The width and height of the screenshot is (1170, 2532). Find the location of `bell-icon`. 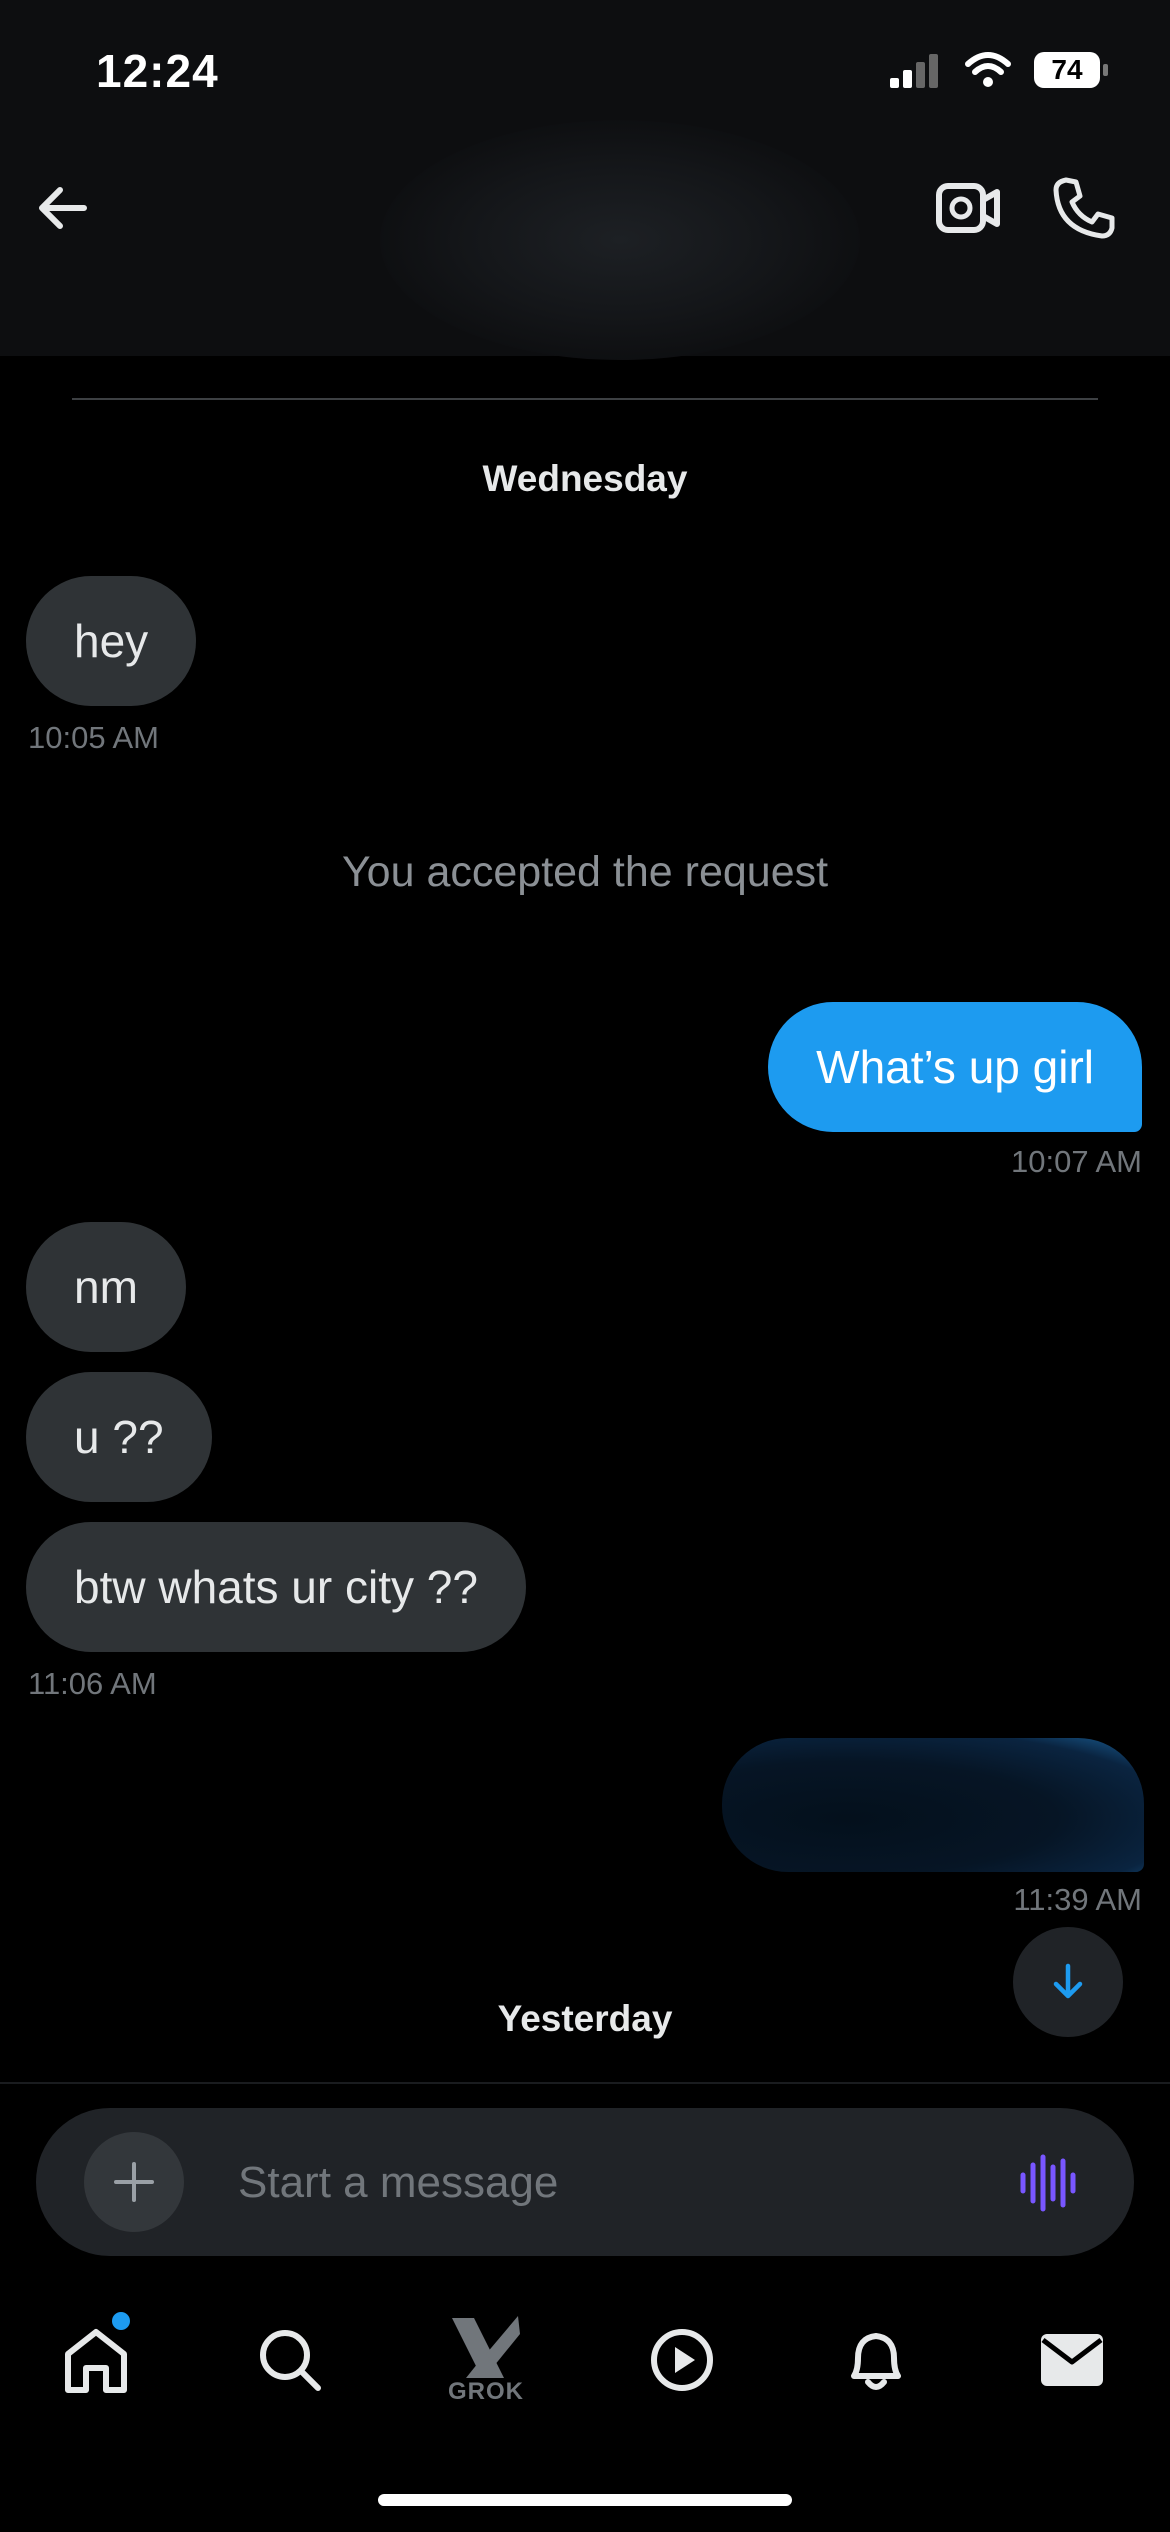

bell-icon is located at coordinates (876, 2361).